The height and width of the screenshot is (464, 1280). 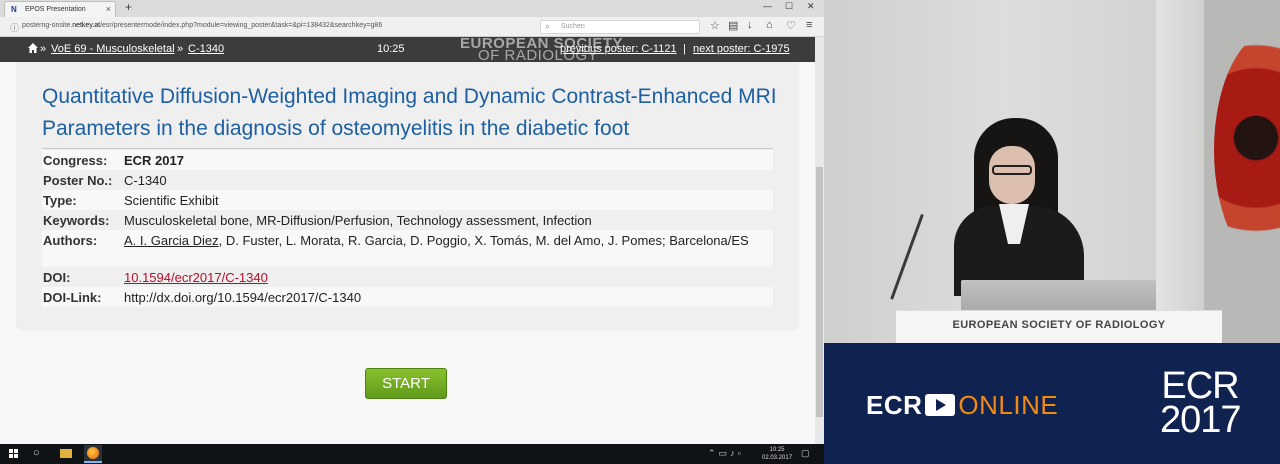 What do you see at coordinates (113, 49) in the screenshot?
I see `breadcrumb-session: VoE 69 - Musculoskeletal` at bounding box center [113, 49].